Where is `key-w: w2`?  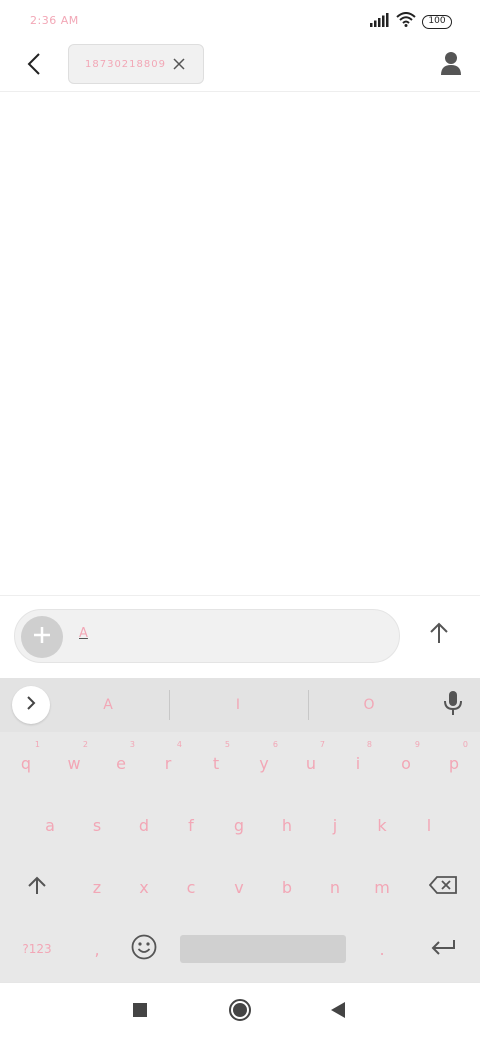 key-w: w2 is located at coordinates (74, 763).